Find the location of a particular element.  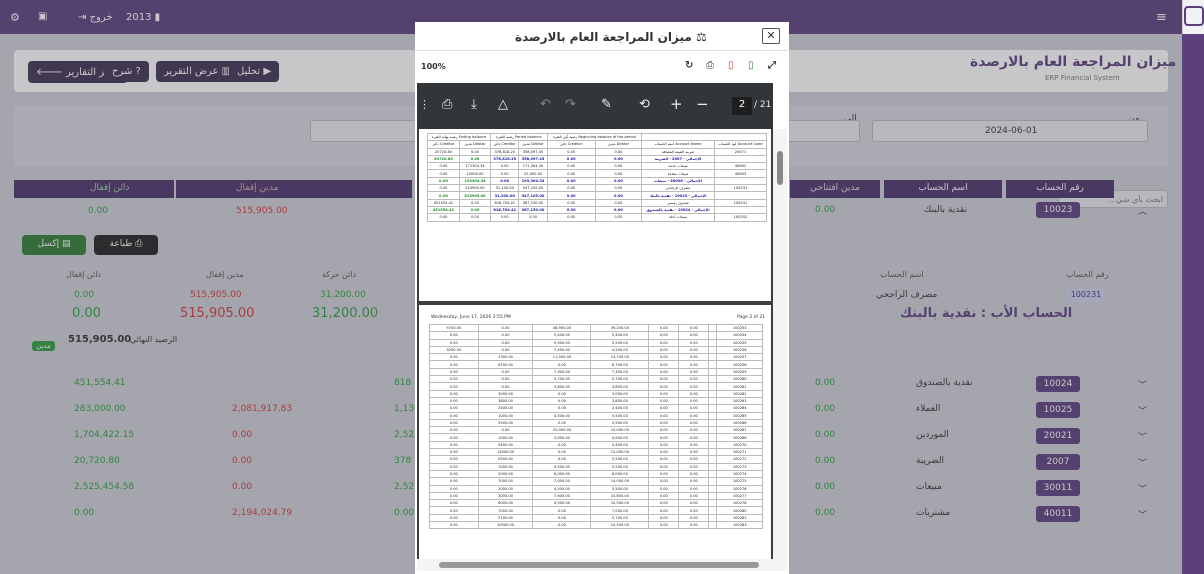

table-cell: 4,500.00 is located at coordinates (562, 466).